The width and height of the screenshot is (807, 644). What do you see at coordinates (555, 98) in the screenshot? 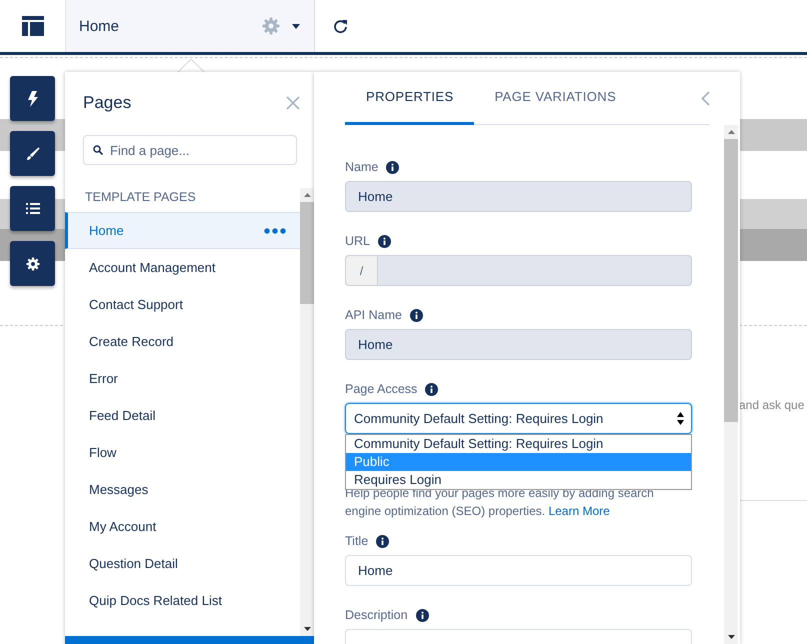
I see `tab: PAGE VARIATIONS` at bounding box center [555, 98].